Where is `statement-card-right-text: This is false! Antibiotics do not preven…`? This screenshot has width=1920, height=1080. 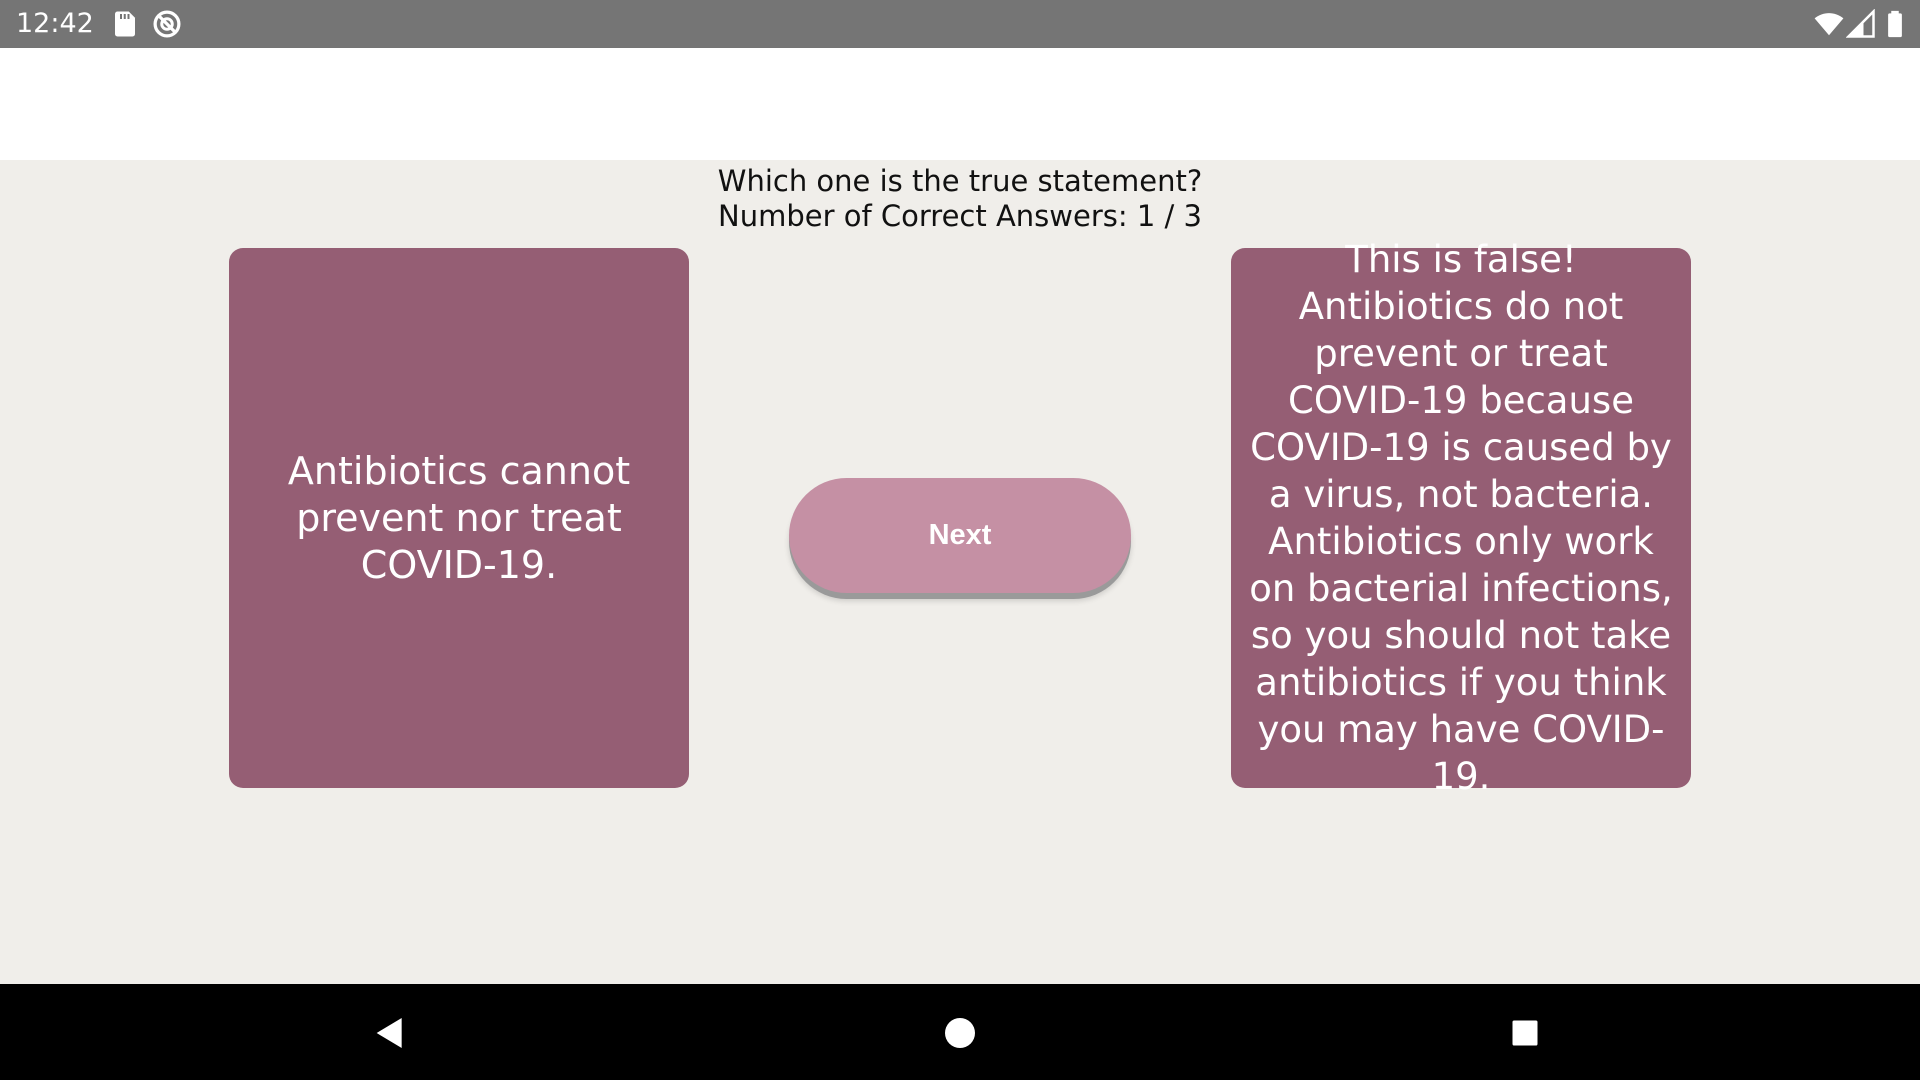 statement-card-right-text: This is false! Antibiotics do not preven… is located at coordinates (1461, 518).